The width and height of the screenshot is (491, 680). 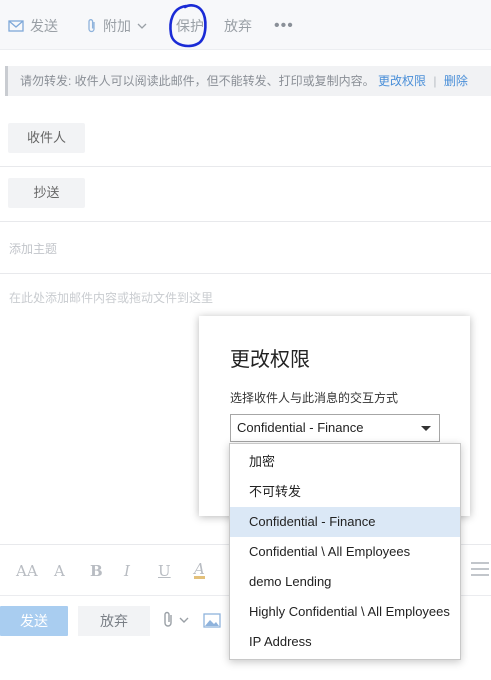 What do you see at coordinates (44, 26) in the screenshot?
I see `send-toolbar-label: 发送` at bounding box center [44, 26].